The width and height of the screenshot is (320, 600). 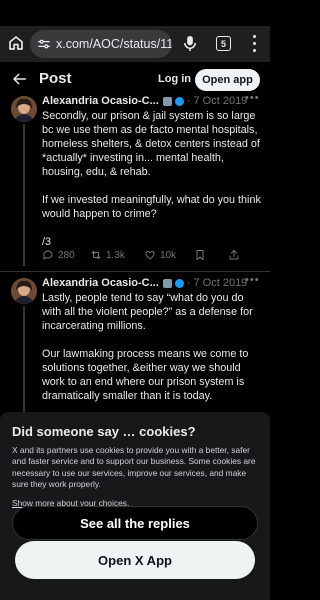 What do you see at coordinates (48, 255) in the screenshot?
I see `reply-icon` at bounding box center [48, 255].